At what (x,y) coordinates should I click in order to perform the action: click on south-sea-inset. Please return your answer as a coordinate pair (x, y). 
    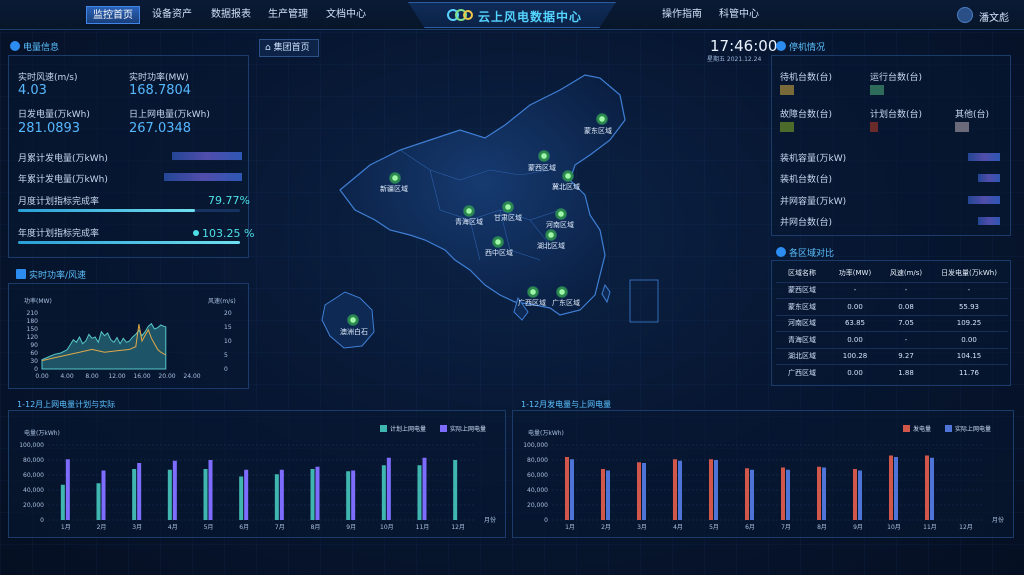
    Looking at the image, I should click on (644, 301).